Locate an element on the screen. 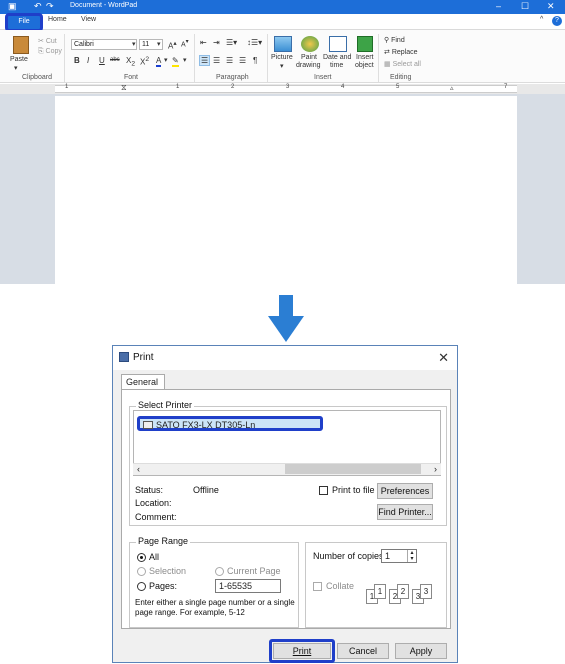 Image resolution: width=565 pixels, height=664 pixels. cut-button: ✂ Cut is located at coordinates (47, 41).